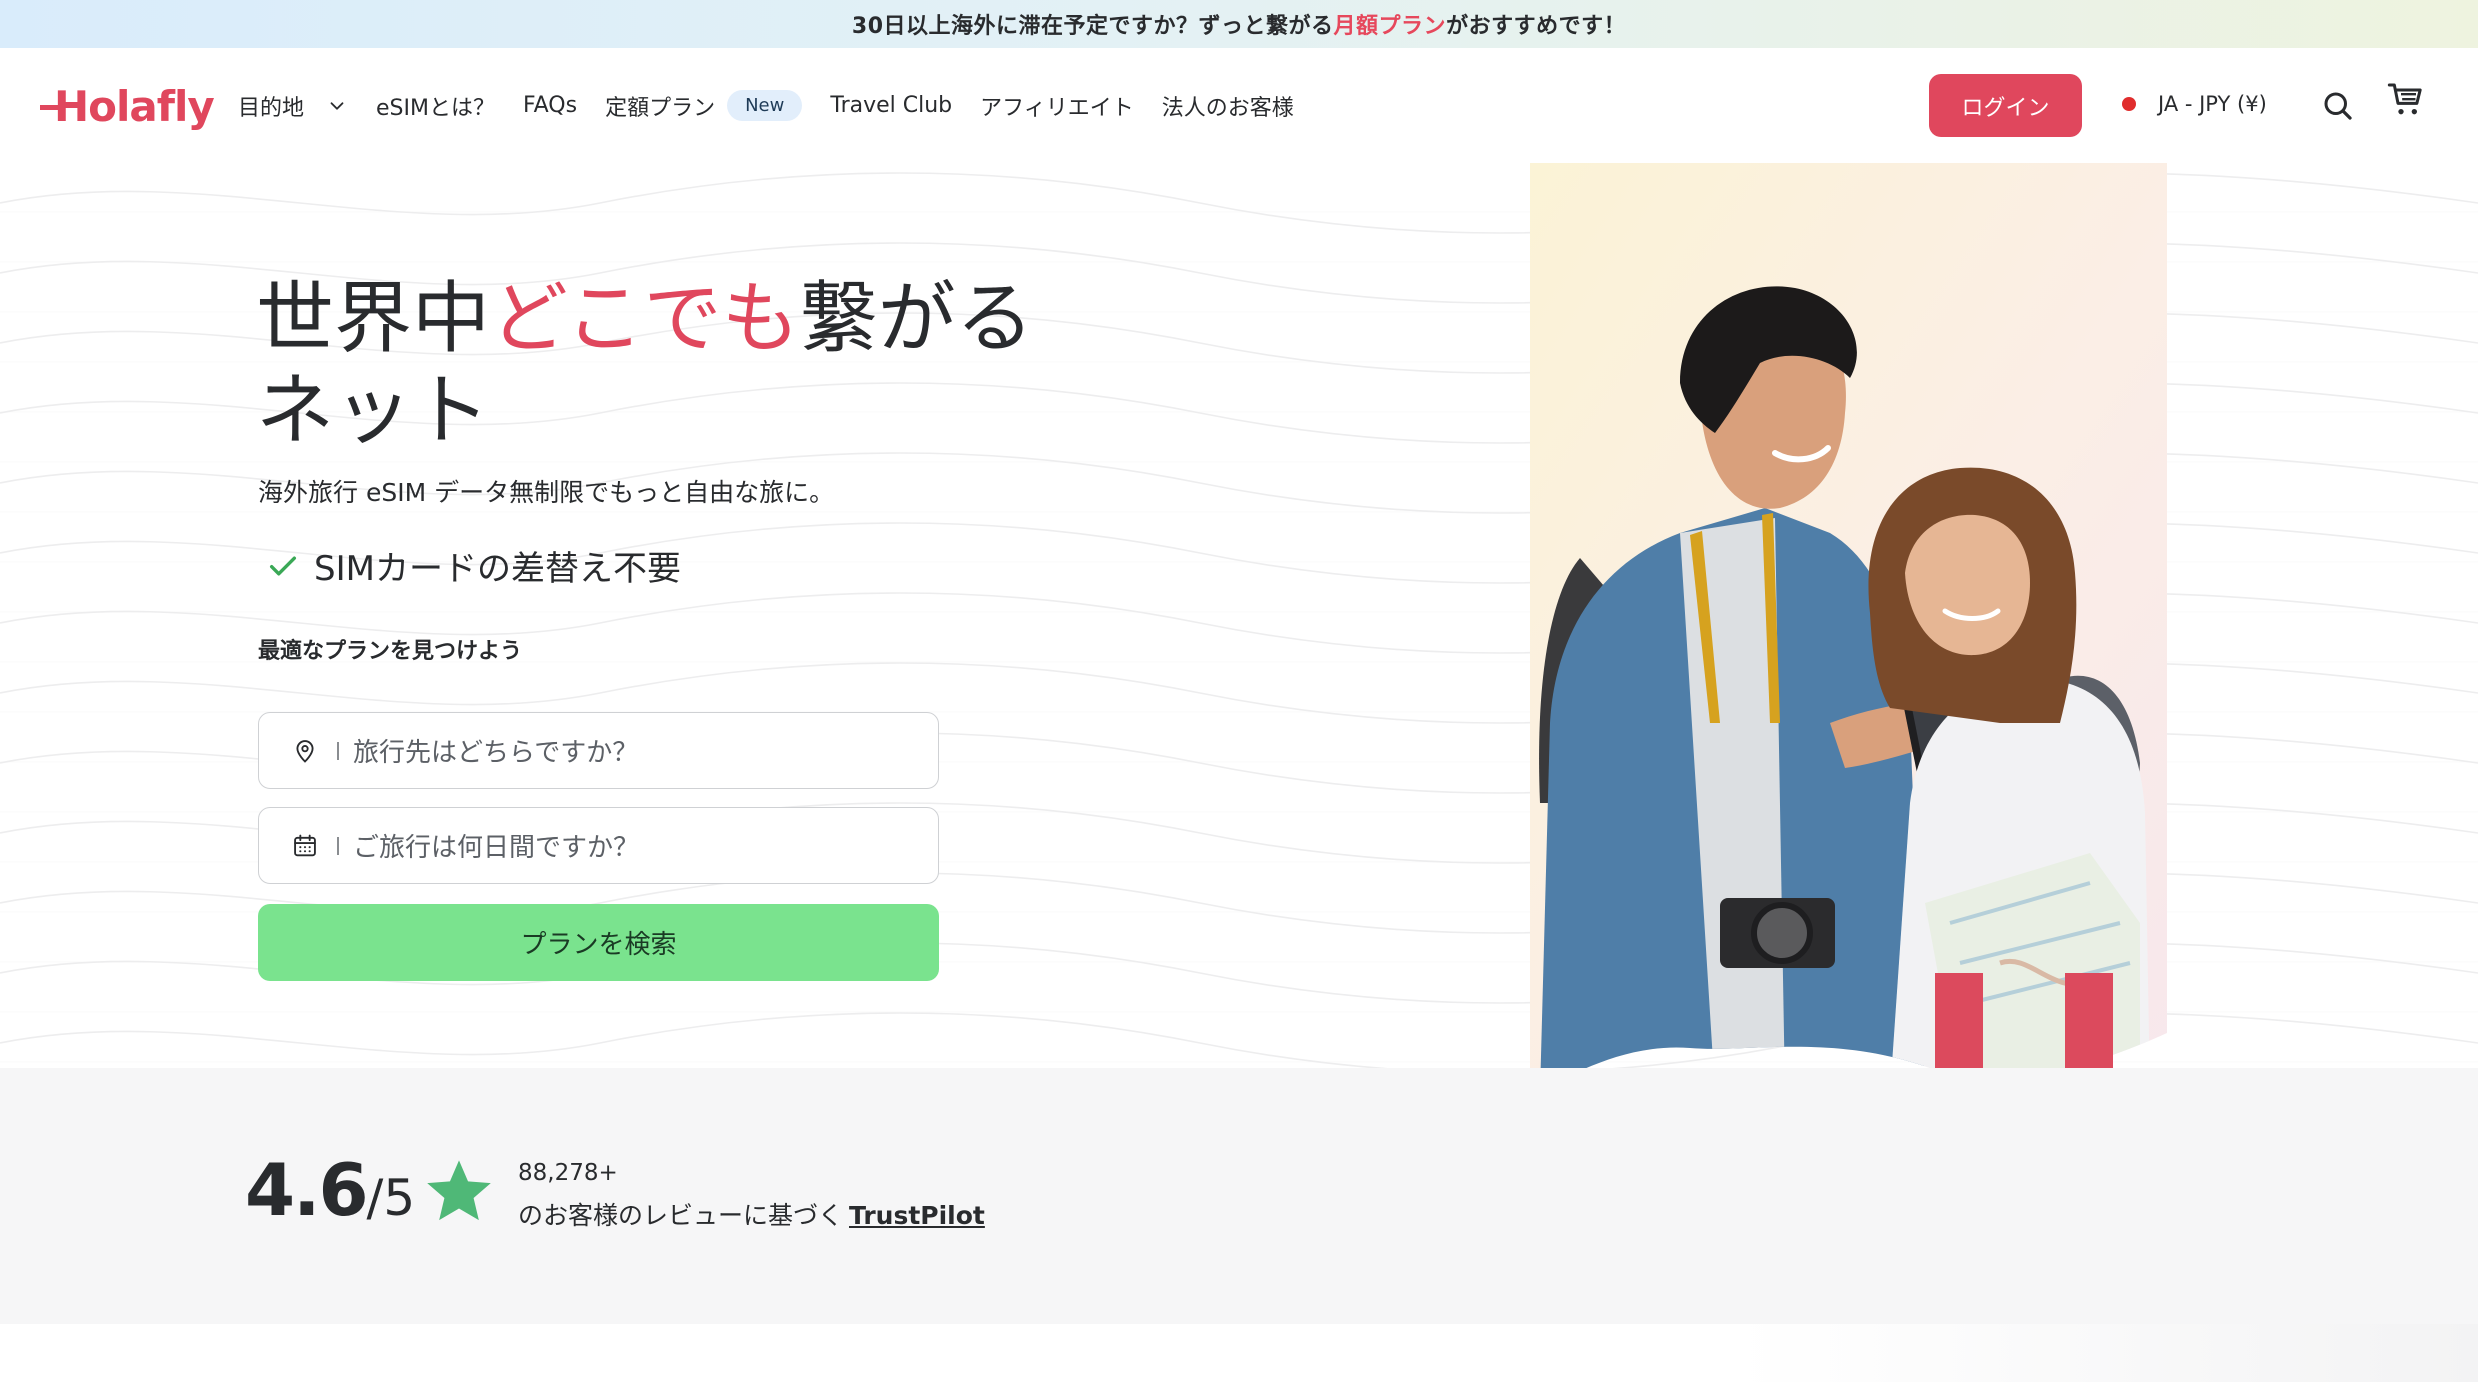 Image resolution: width=2478 pixels, height=1382 pixels. What do you see at coordinates (546, 492) in the screenshot?
I see `hero-subtitle: 海外旅行 eSIM データ無制限でもっと自由な旅に。` at bounding box center [546, 492].